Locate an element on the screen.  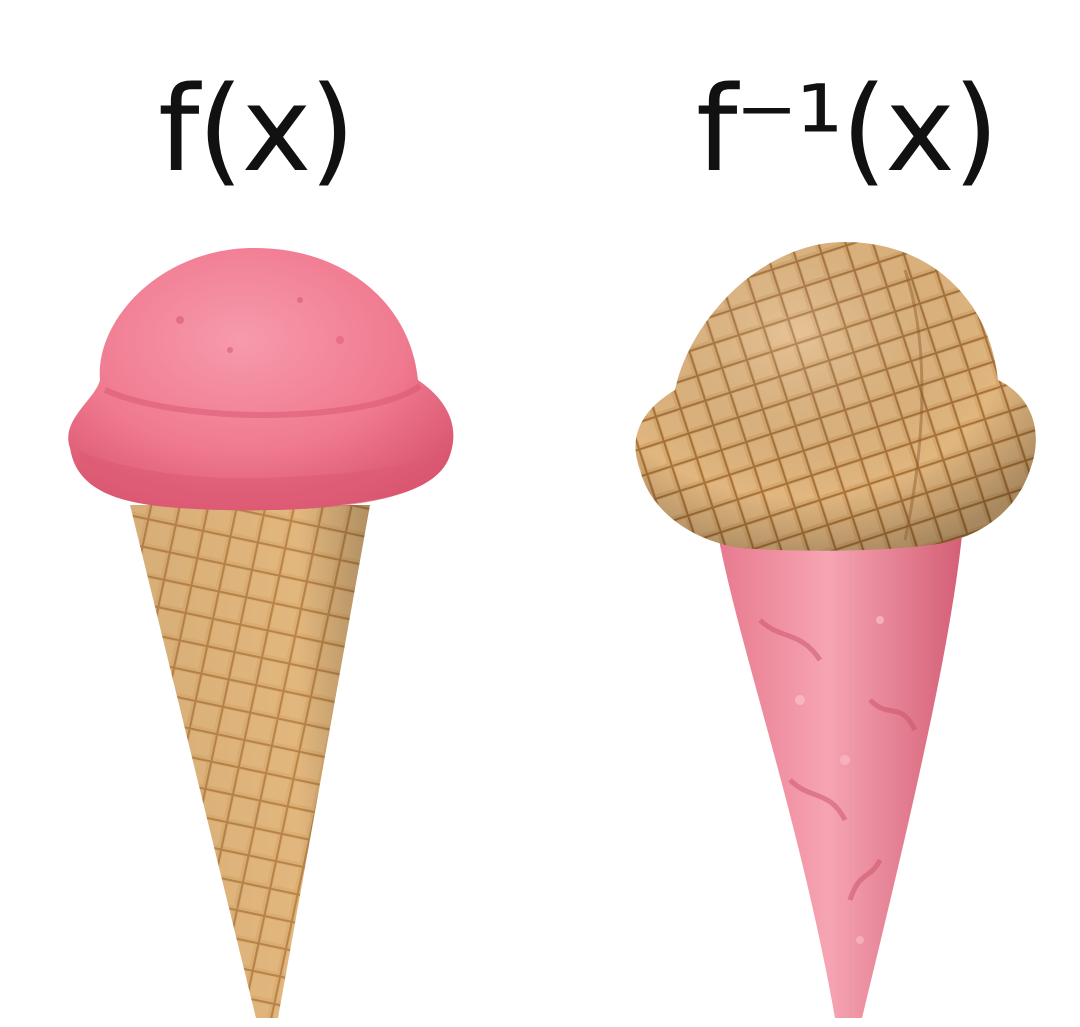
waffle-cone-shape is located at coordinates (250, 761).